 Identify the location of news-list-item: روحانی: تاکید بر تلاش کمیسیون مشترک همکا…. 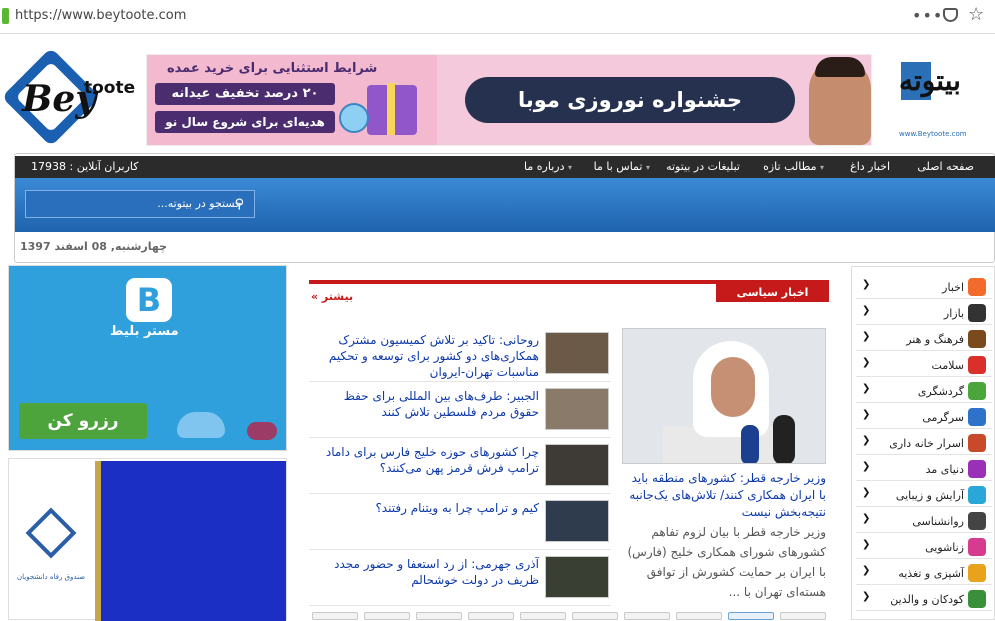
(460, 354).